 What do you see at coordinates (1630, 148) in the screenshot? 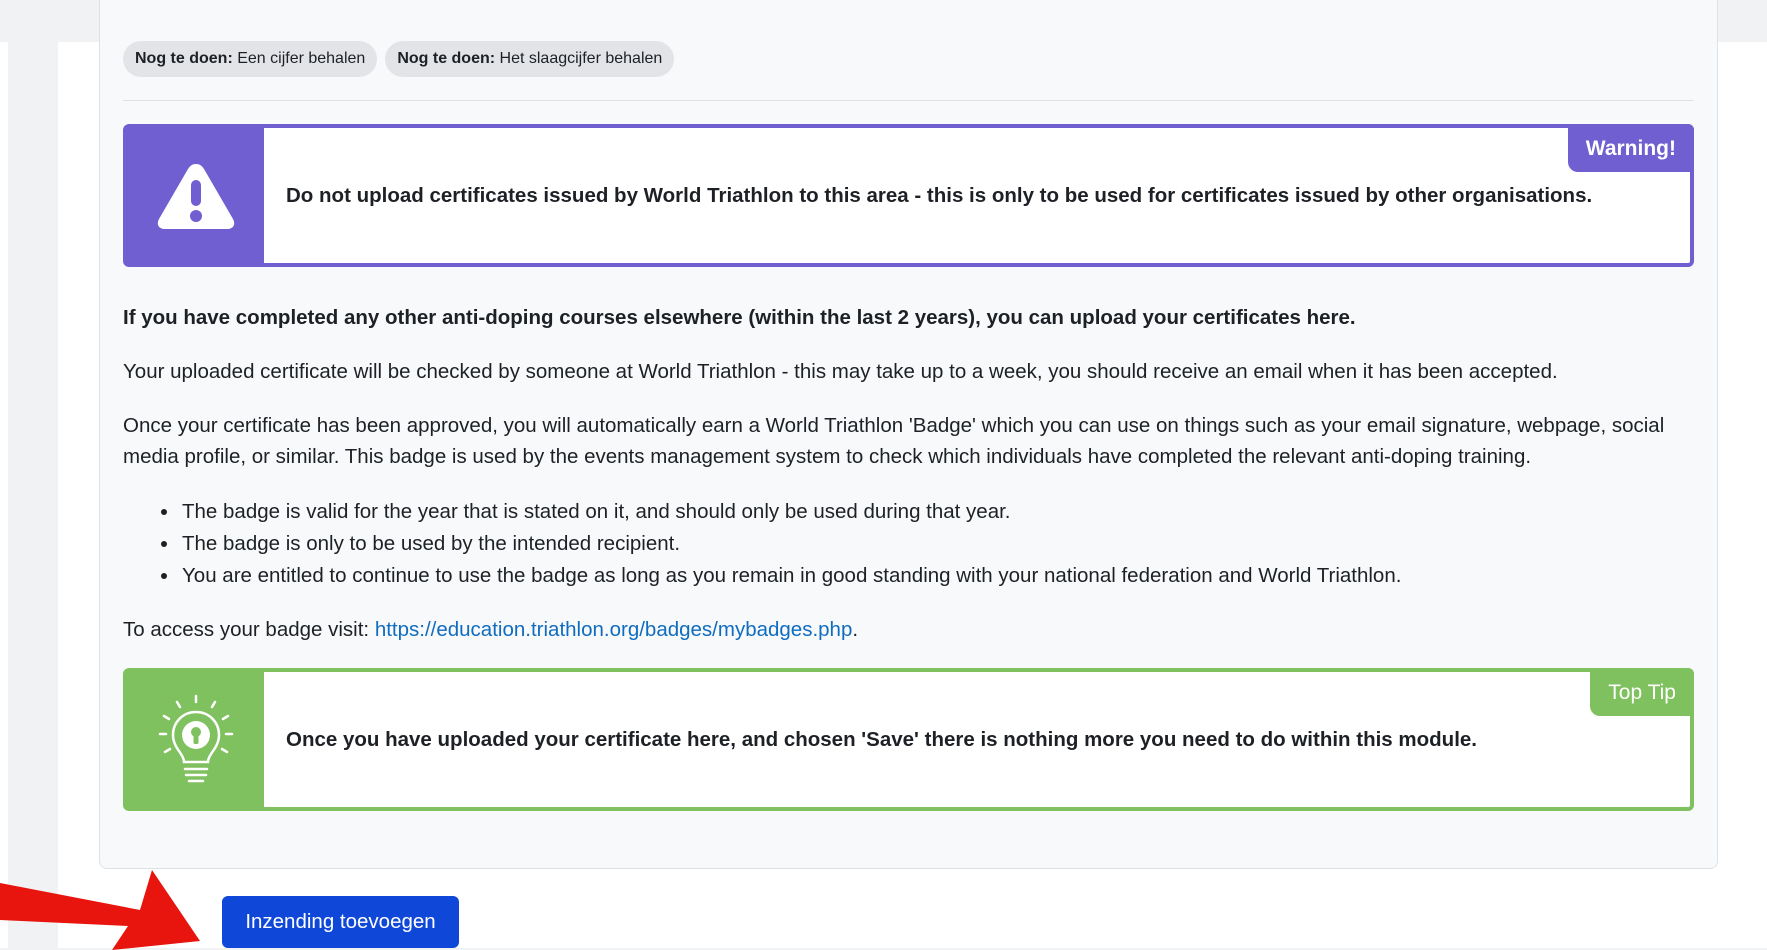
I see `warning-tag: Warning!` at bounding box center [1630, 148].